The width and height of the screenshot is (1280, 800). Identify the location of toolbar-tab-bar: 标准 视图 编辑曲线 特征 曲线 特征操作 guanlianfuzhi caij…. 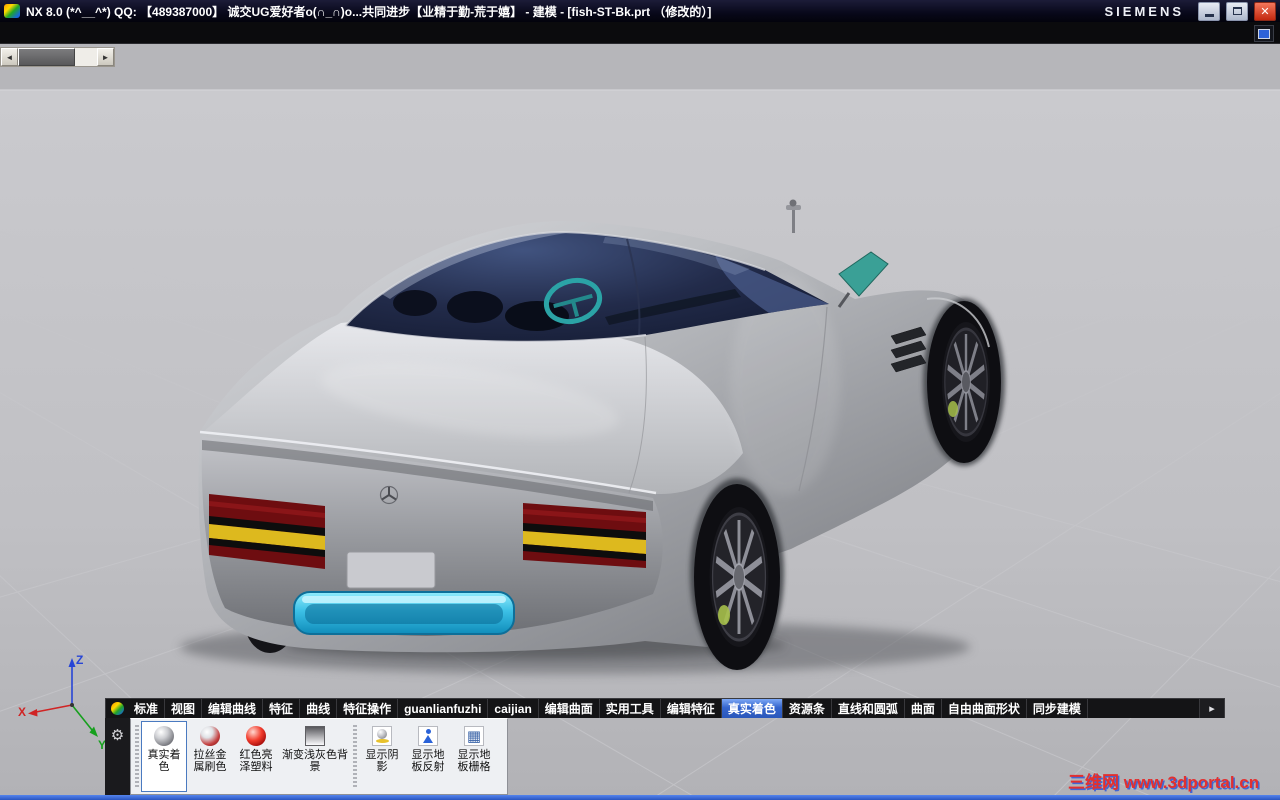
(665, 708).